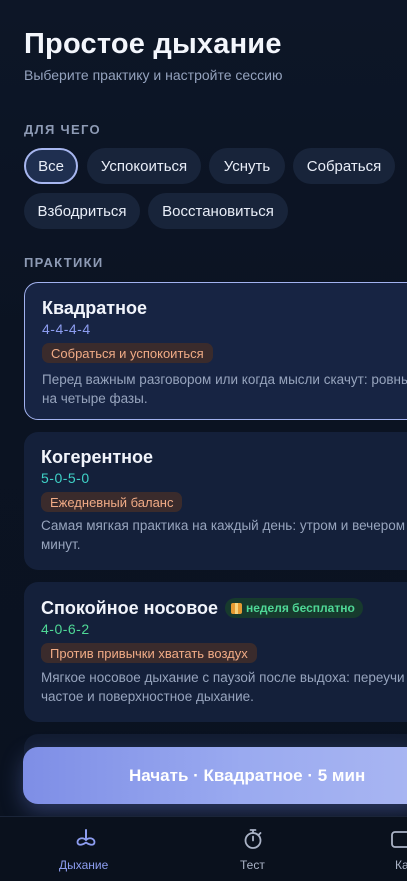 This screenshot has width=407, height=881. Describe the element at coordinates (203, 848) in the screenshot. I see `bottom-tab-bar: Дыхание Тест Ка` at that location.